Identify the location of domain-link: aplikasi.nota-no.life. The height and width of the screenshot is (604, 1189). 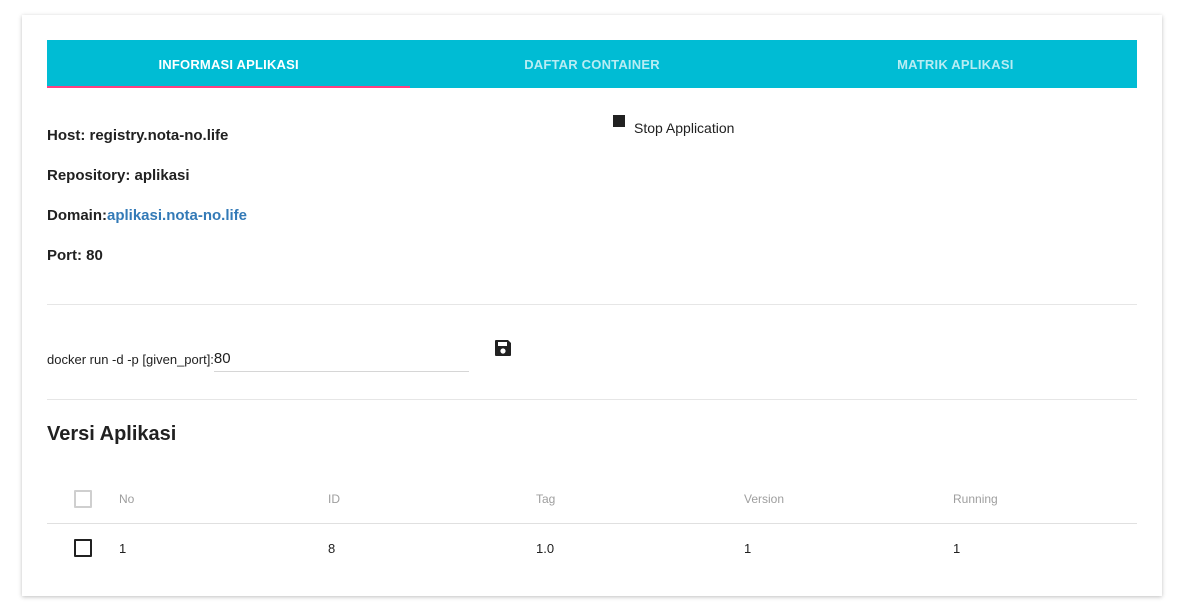
(177, 215).